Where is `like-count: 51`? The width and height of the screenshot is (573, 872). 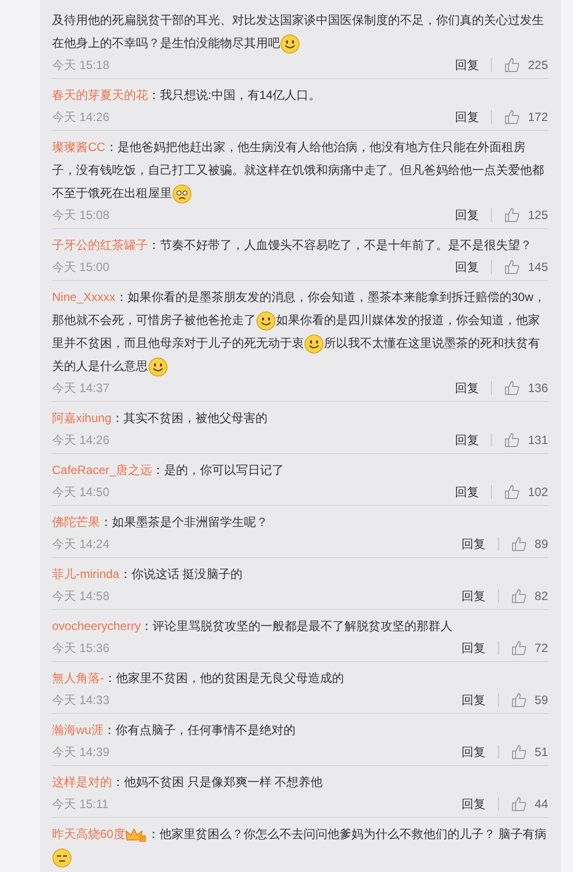 like-count: 51 is located at coordinates (541, 752).